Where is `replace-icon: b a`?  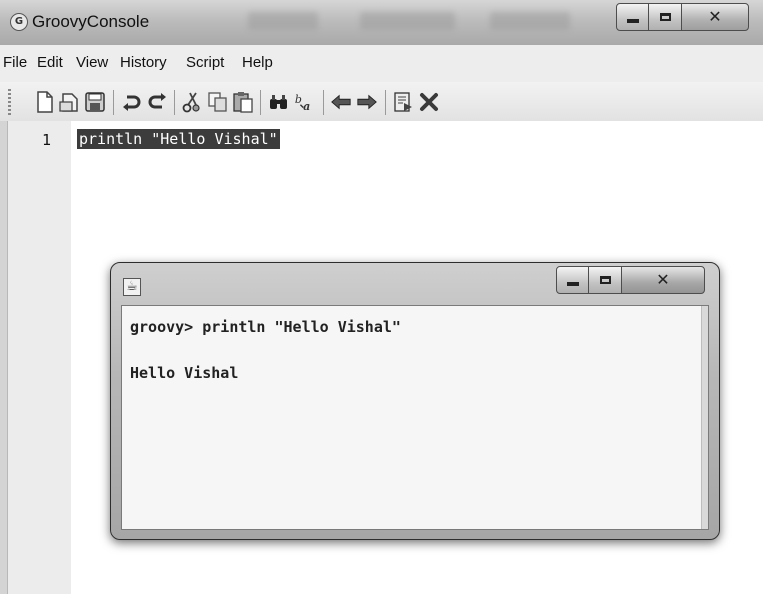
replace-icon: b a is located at coordinates (302, 103).